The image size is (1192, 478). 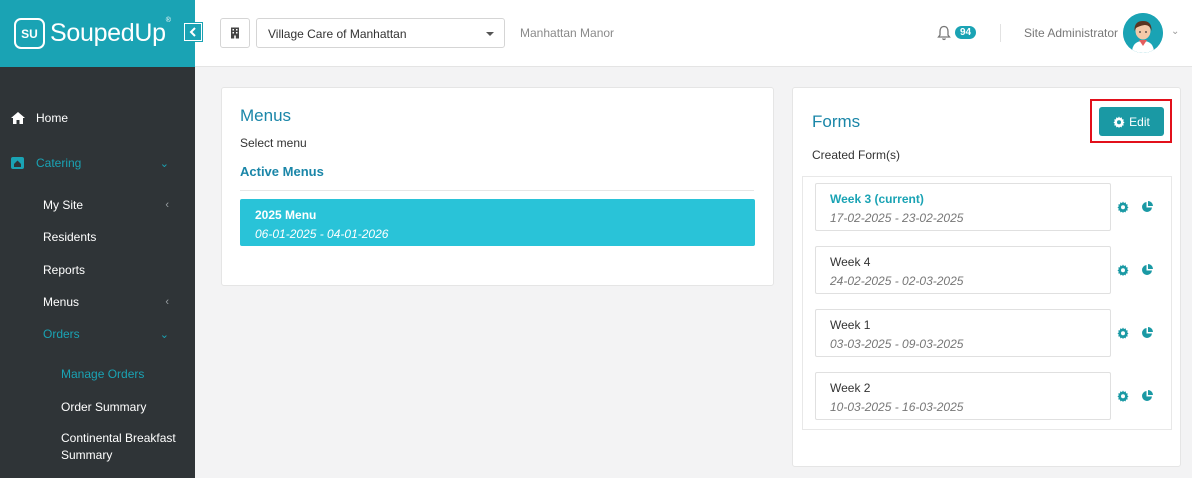 What do you see at coordinates (322, 234) in the screenshot?
I see `menu-item-dates: 06-01-2025 - 04-01-2026` at bounding box center [322, 234].